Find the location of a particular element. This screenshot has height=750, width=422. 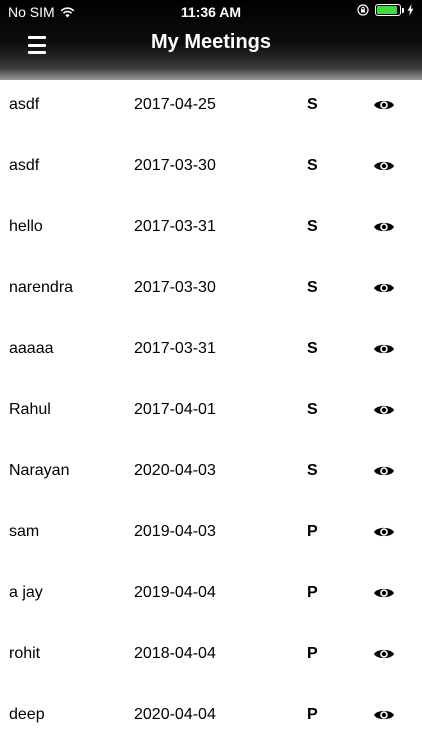

meeting-date: 2019-04-03 is located at coordinates (175, 531).